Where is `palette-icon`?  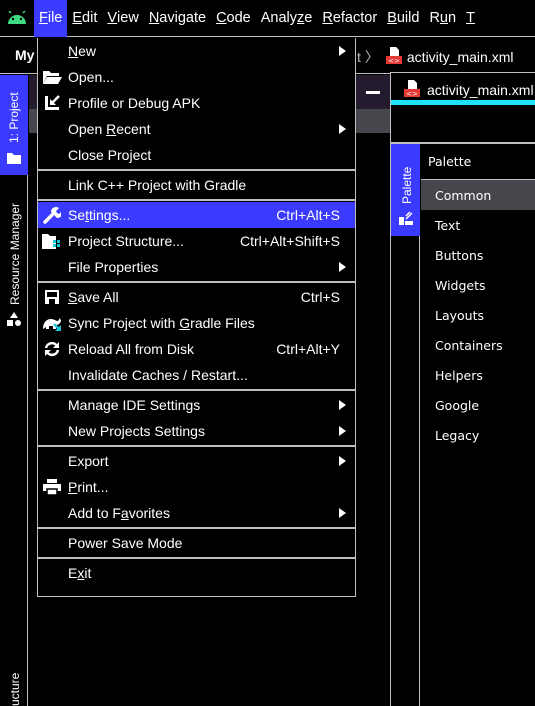
palette-icon is located at coordinates (406, 219).